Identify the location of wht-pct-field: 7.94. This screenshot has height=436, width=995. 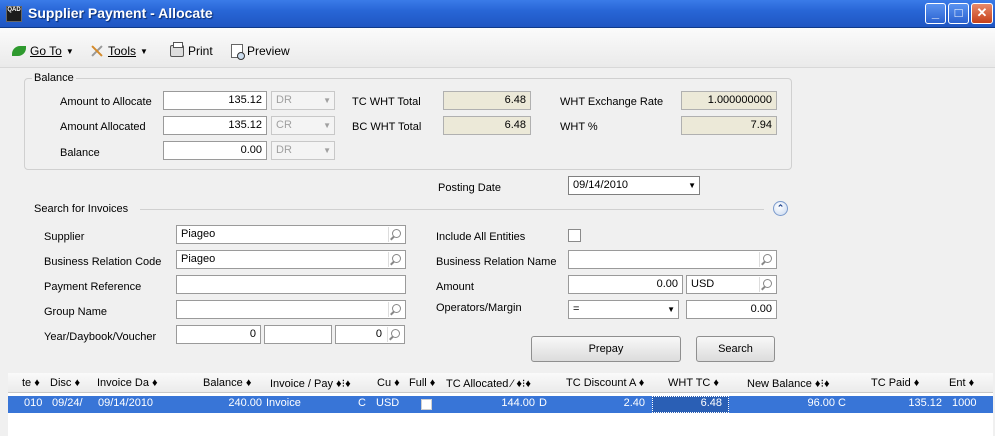
(729, 125).